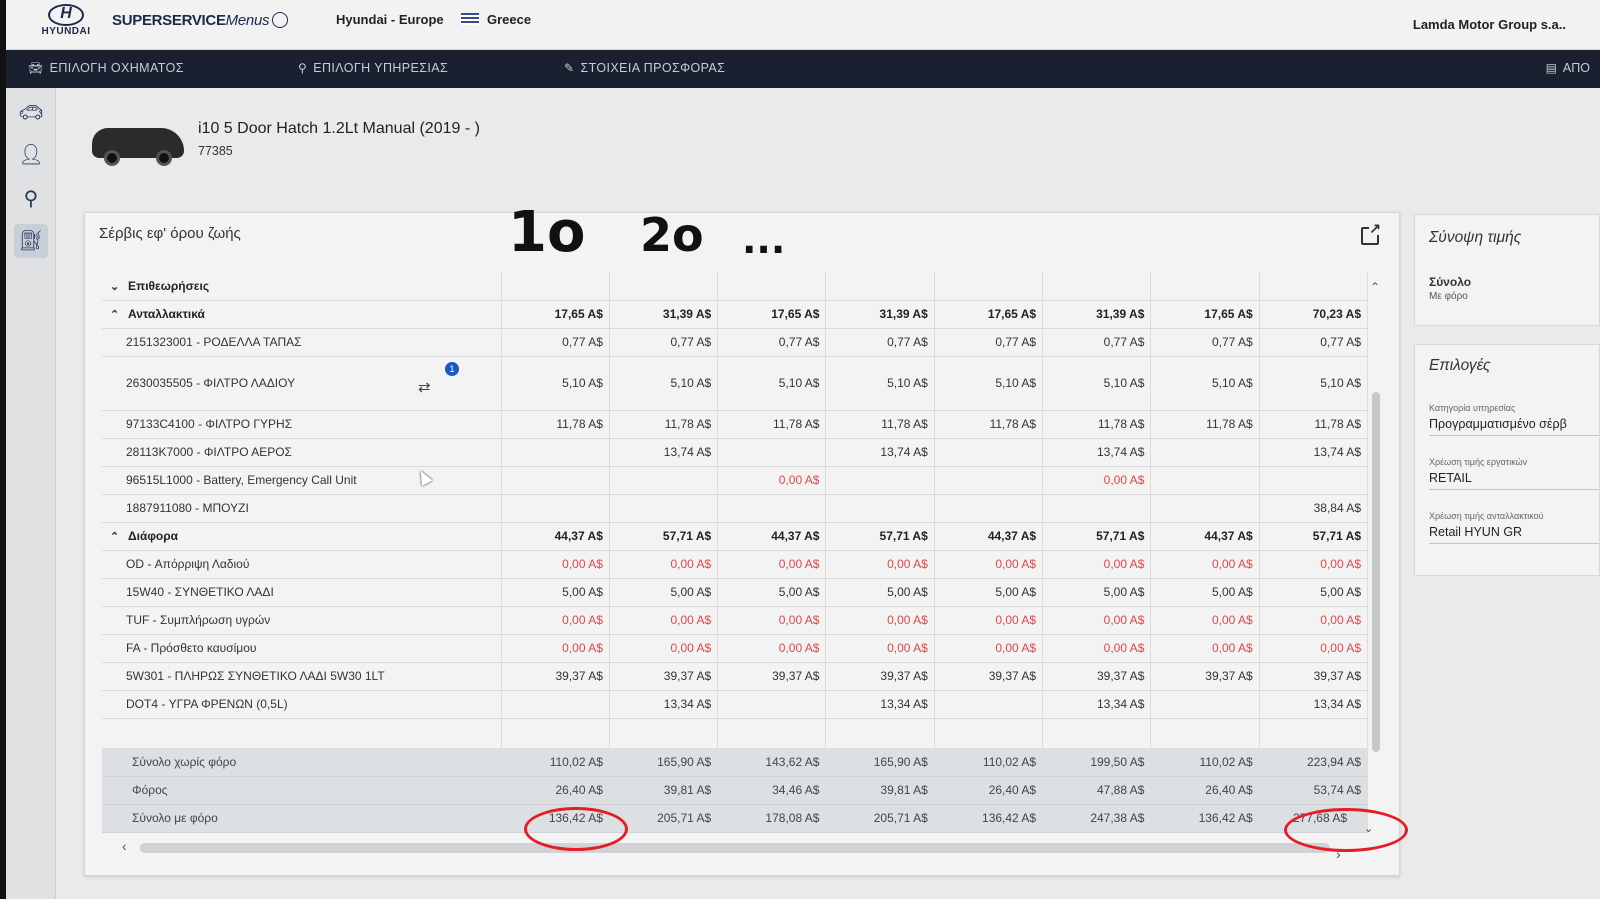 Image resolution: width=1600 pixels, height=899 pixels. Describe the element at coordinates (735, 286) in the screenshot. I see `table-row: ⌄ Επιθεωρήσεις` at that location.